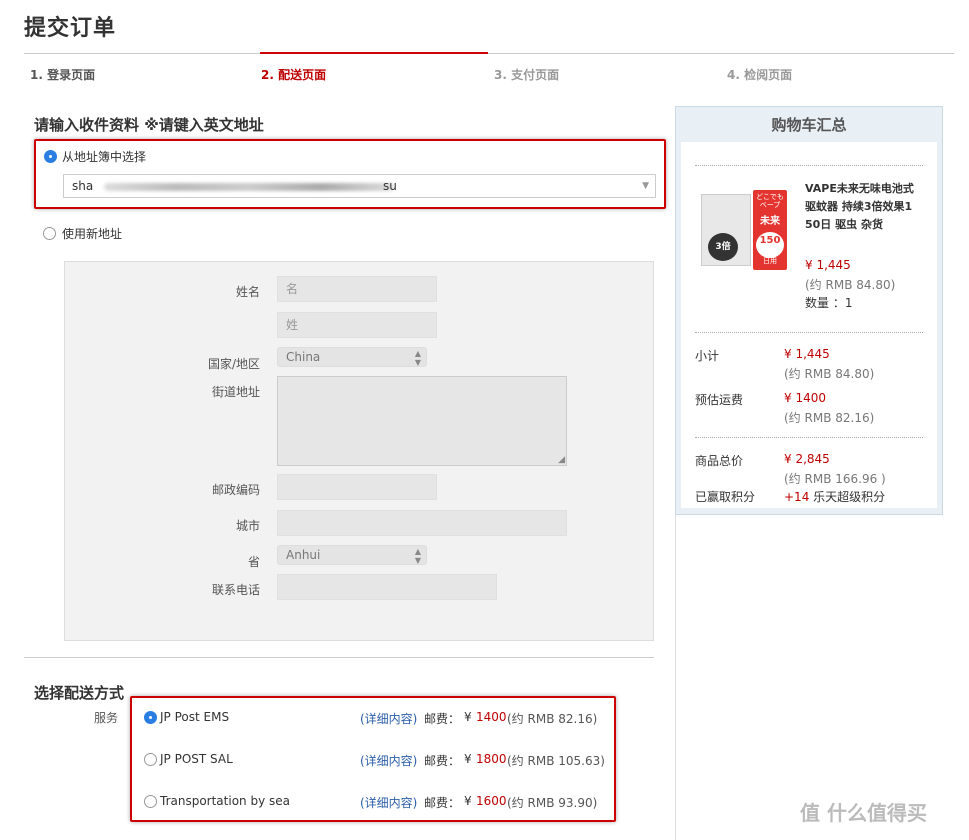  What do you see at coordinates (807, 354) in the screenshot?
I see `subtotal-value: ¥ 1,445` at bounding box center [807, 354].